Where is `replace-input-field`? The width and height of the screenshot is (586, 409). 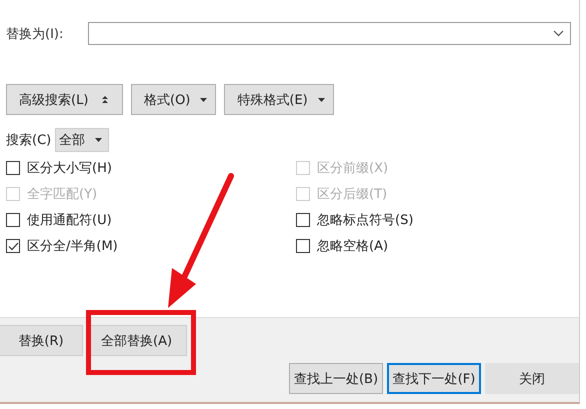
replace-input-field is located at coordinates (329, 33).